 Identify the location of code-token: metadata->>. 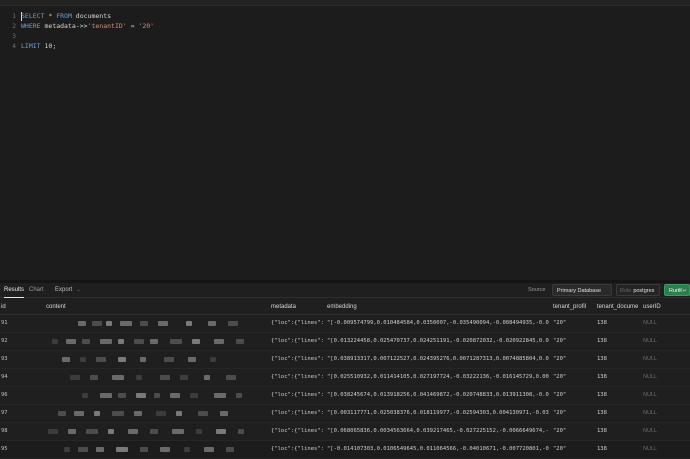
(64, 26).